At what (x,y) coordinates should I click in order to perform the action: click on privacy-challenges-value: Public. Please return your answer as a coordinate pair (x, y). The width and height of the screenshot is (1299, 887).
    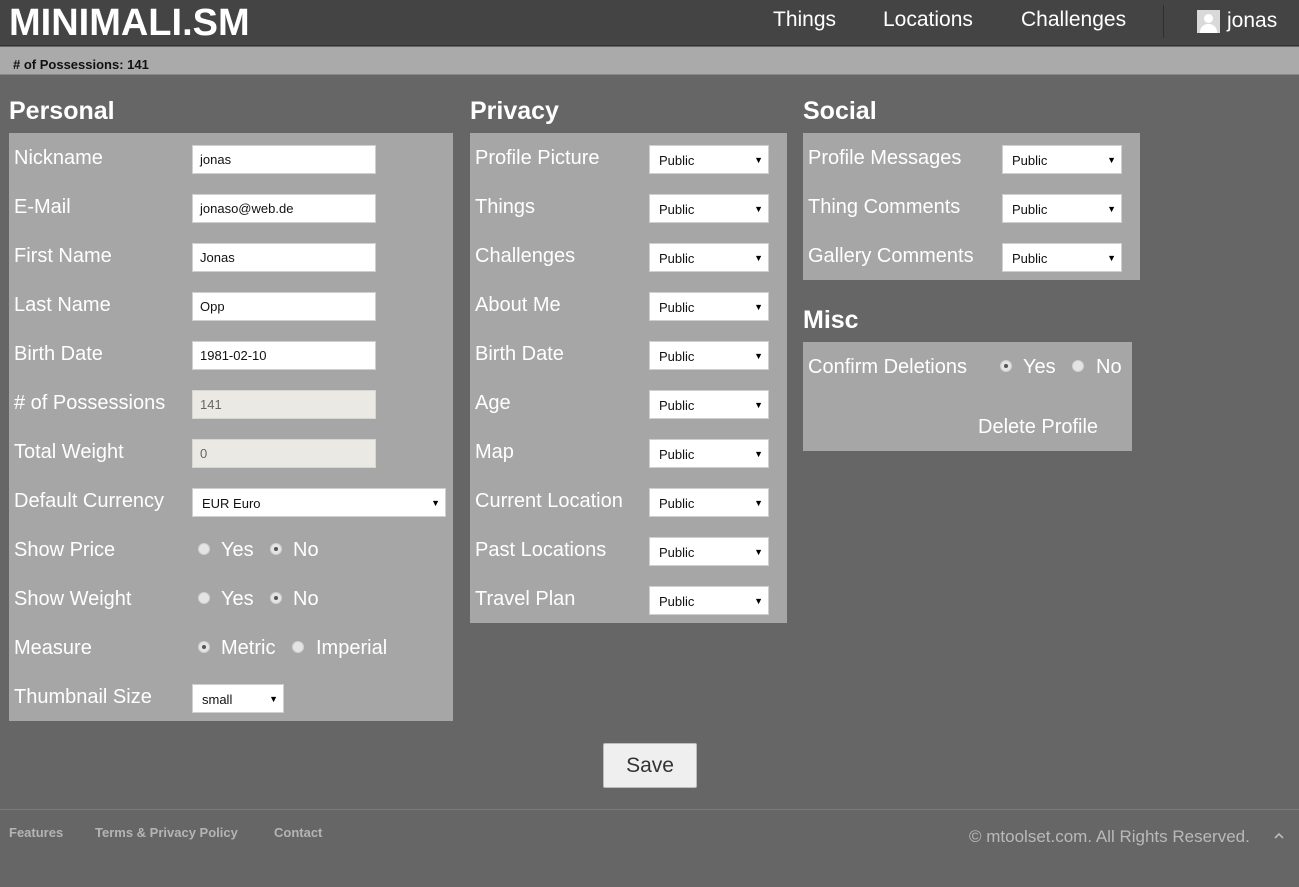
    Looking at the image, I should click on (677, 258).